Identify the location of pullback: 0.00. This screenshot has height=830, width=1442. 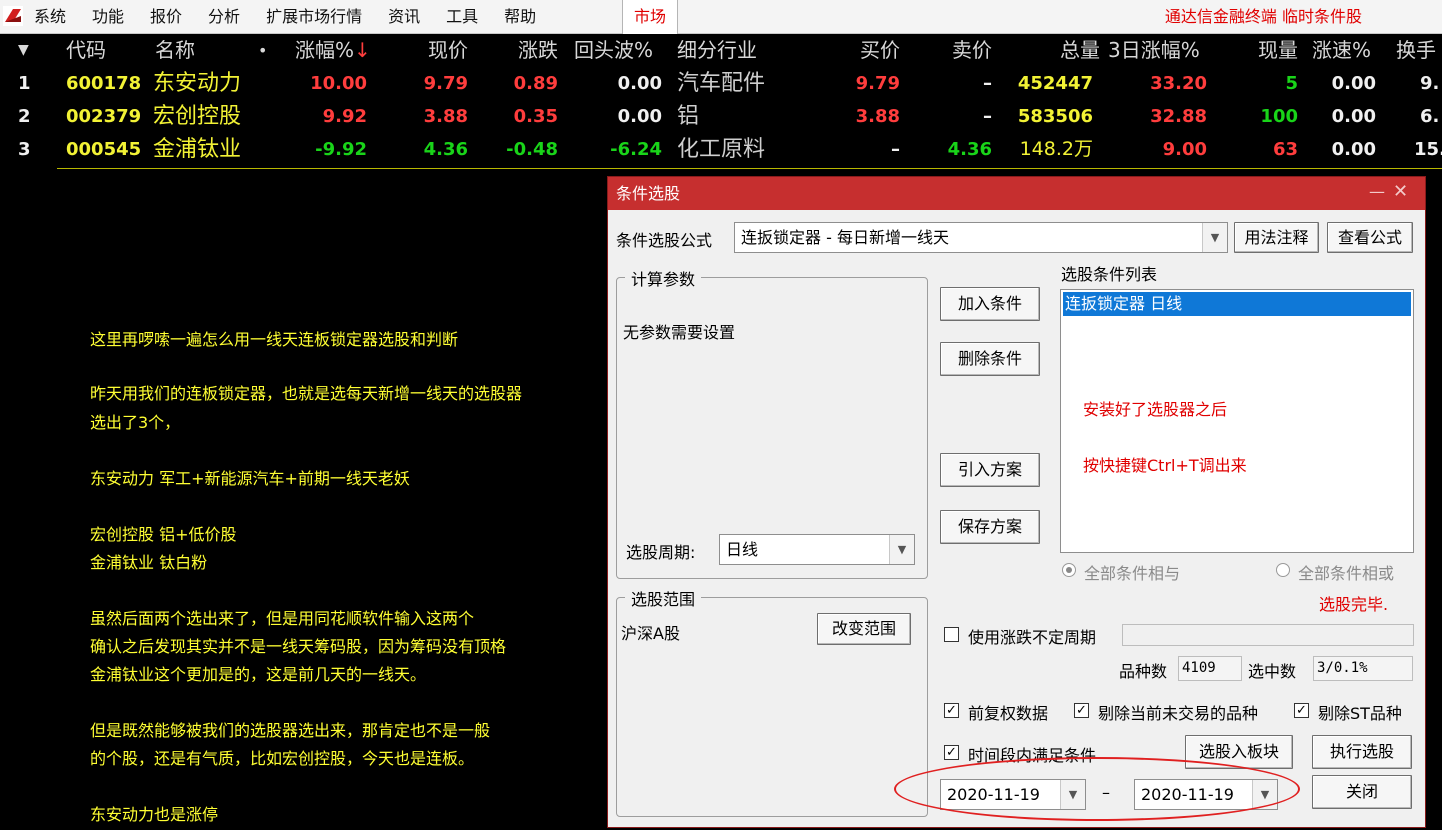
(639, 83).